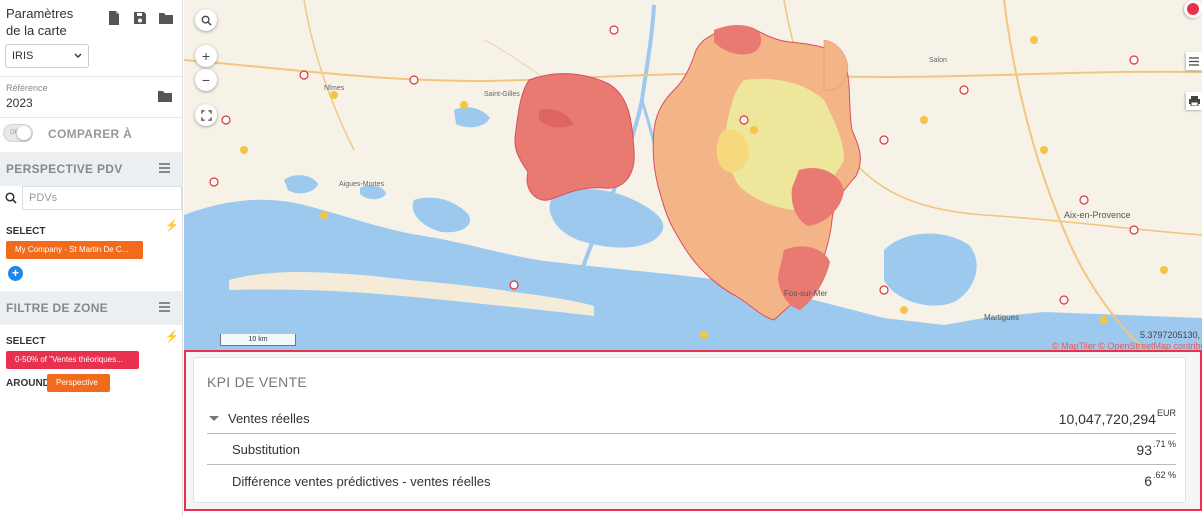 The width and height of the screenshot is (1202, 516). What do you see at coordinates (166, 18) in the screenshot?
I see `folder-icon` at bounding box center [166, 18].